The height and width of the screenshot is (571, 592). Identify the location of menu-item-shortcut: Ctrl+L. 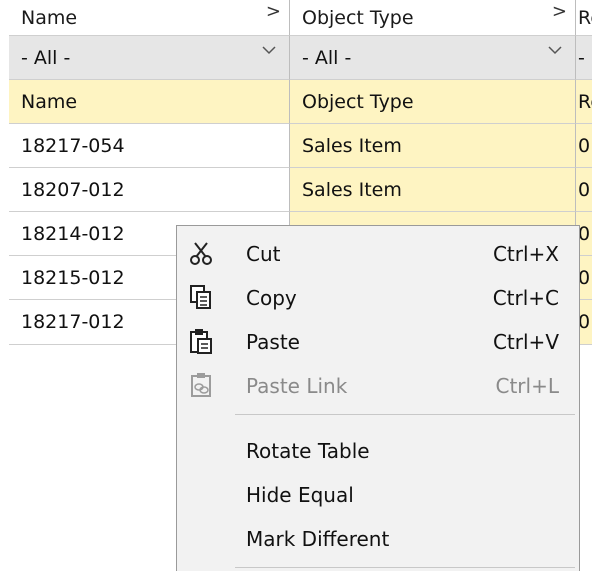
(527, 386).